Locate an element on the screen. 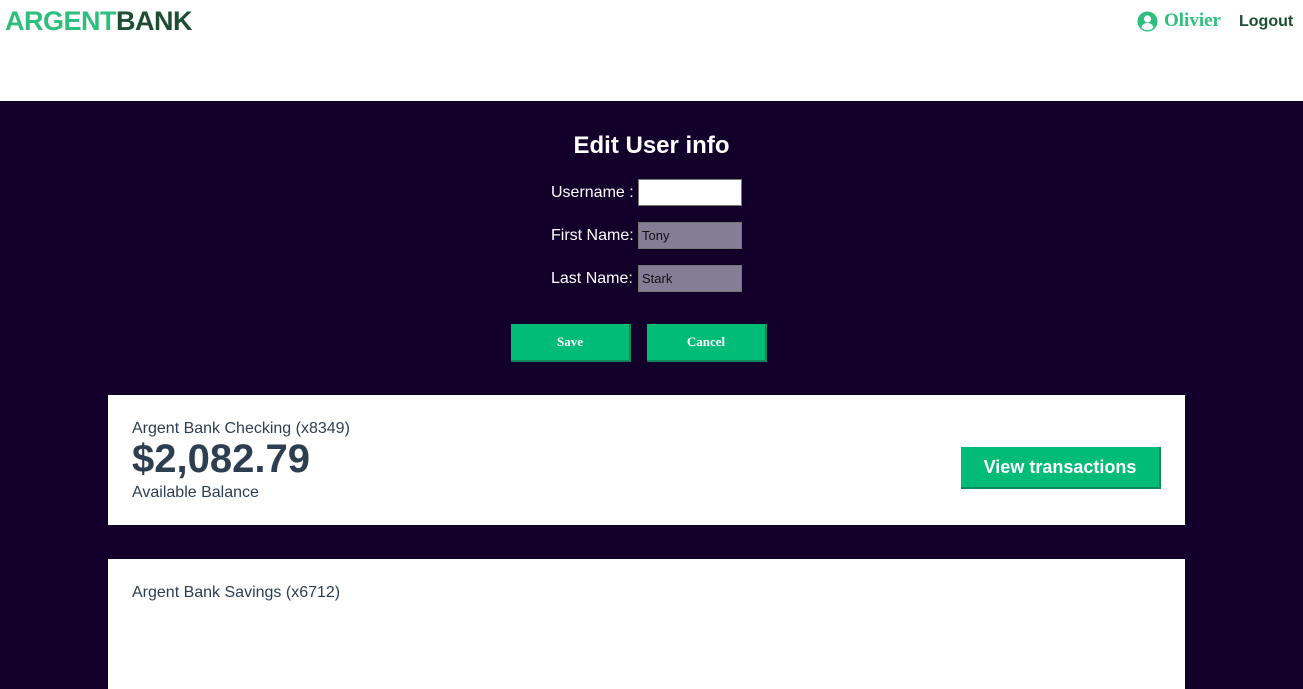  user-name: Olivier is located at coordinates (1192, 20).